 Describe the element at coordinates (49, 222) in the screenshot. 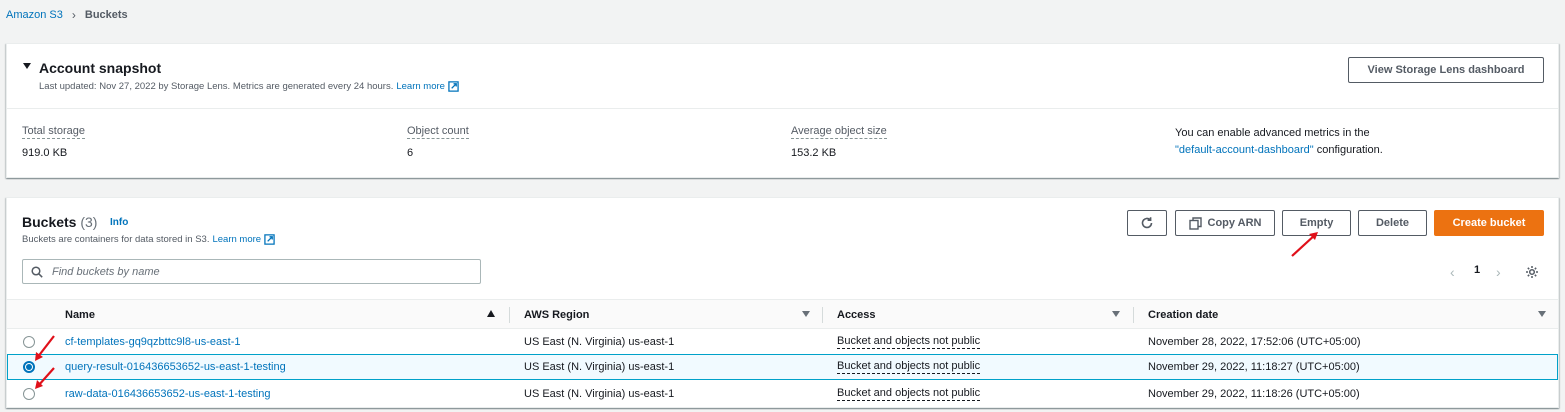

I see `buckets-title-text: Buckets` at that location.